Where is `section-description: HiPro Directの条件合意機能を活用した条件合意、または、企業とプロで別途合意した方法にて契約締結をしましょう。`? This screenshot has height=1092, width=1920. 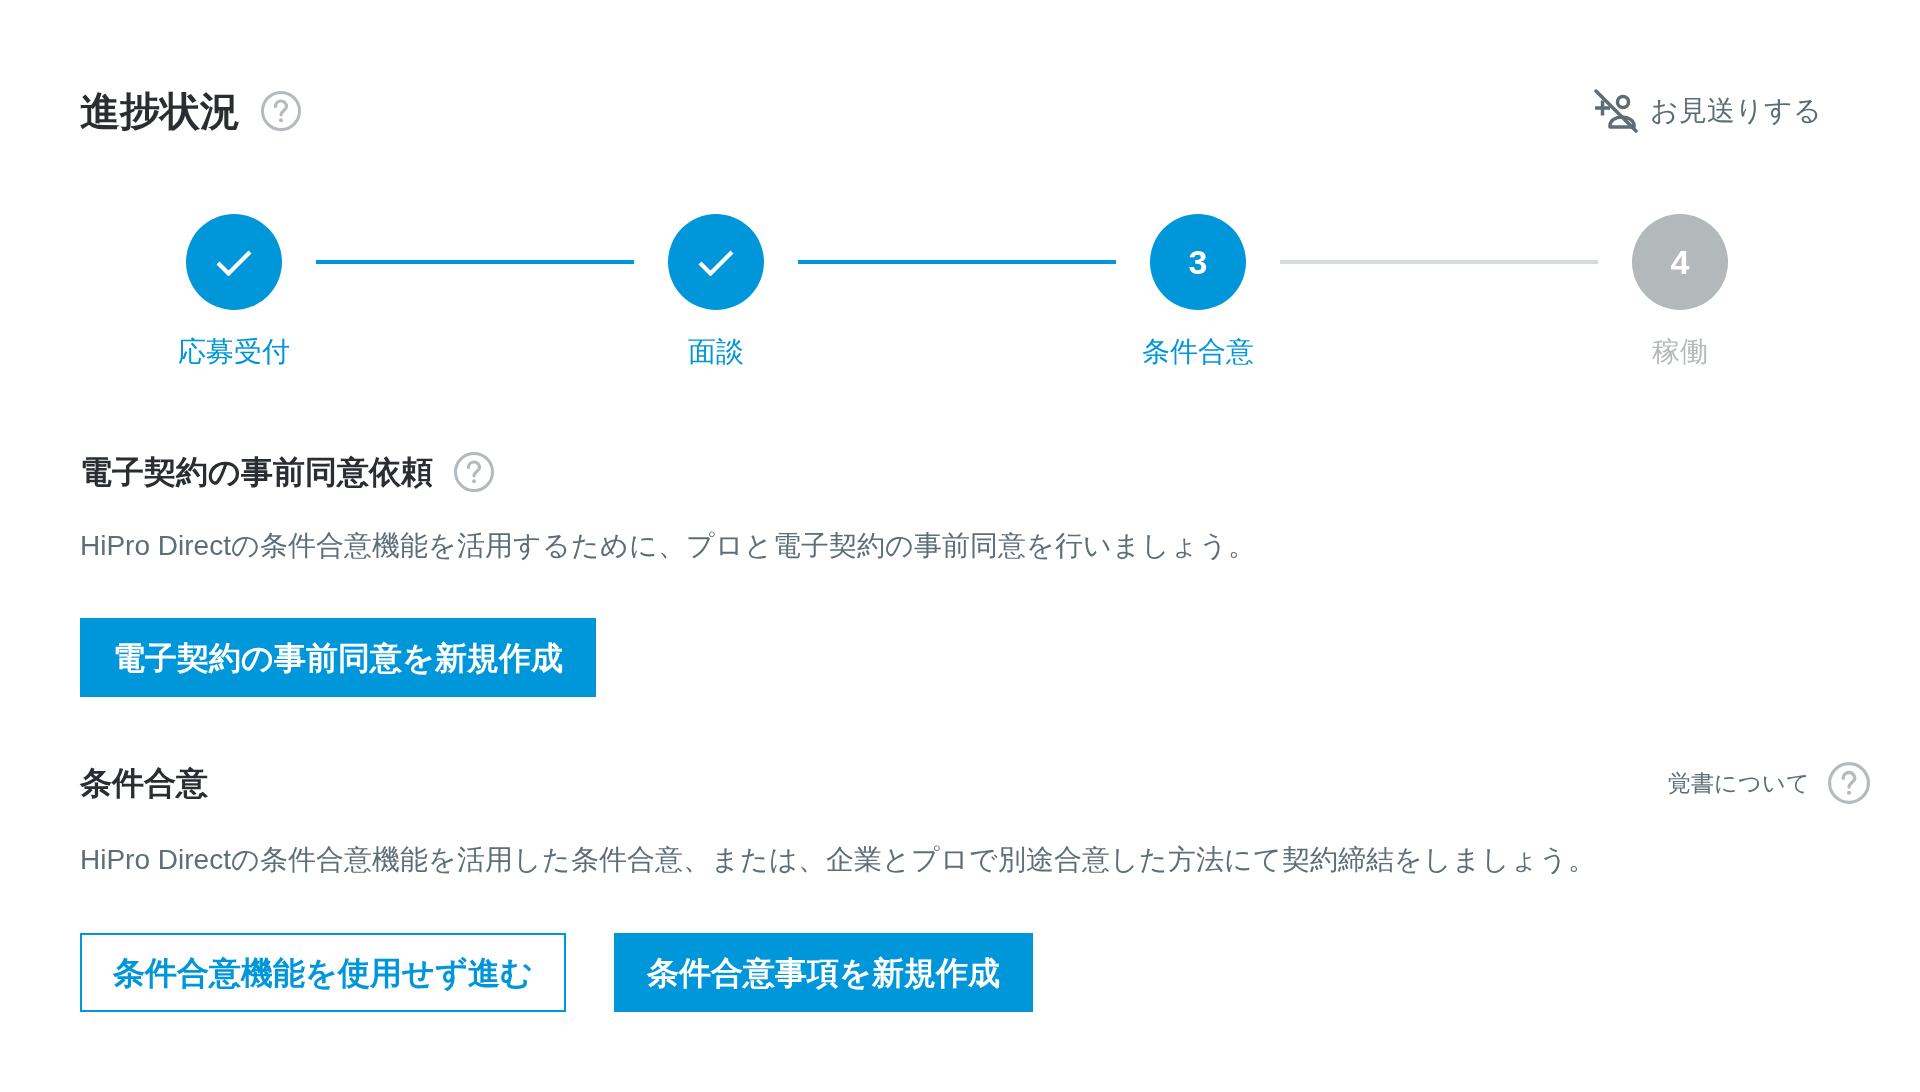 section-description: HiPro Directの条件合意機能を活用した条件合意、または、企業とプロで別途合意した方法にて契約締結をしましょう。 is located at coordinates (838, 860).